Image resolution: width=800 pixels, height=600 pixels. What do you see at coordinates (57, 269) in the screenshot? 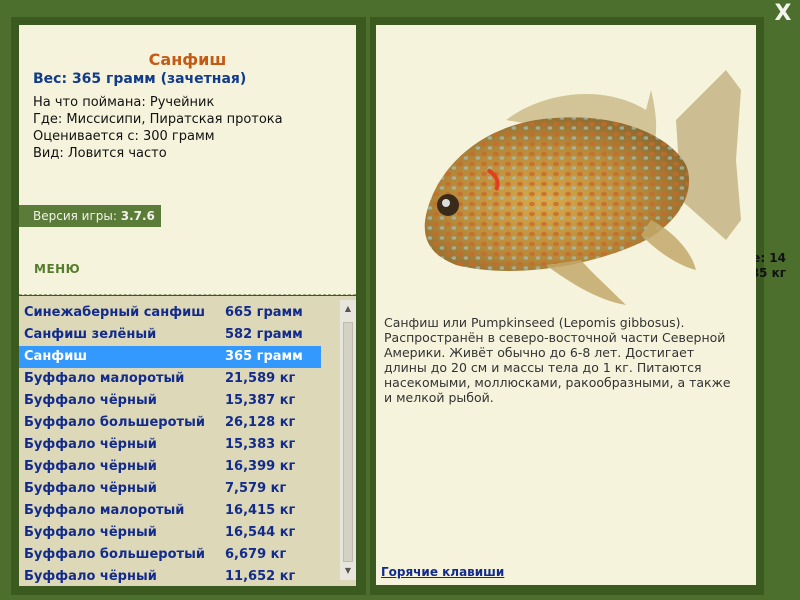
I see `menu-button: МЕНЮ` at bounding box center [57, 269].